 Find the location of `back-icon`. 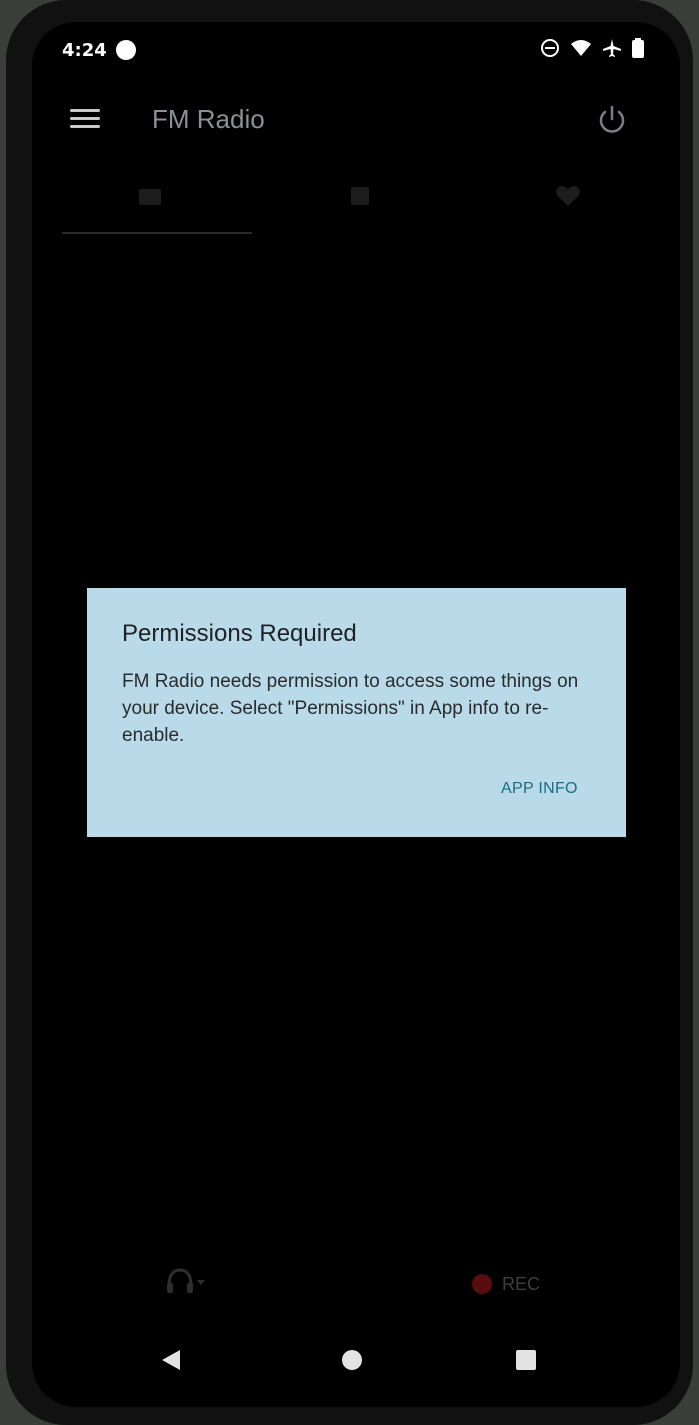

back-icon is located at coordinates (171, 1362).